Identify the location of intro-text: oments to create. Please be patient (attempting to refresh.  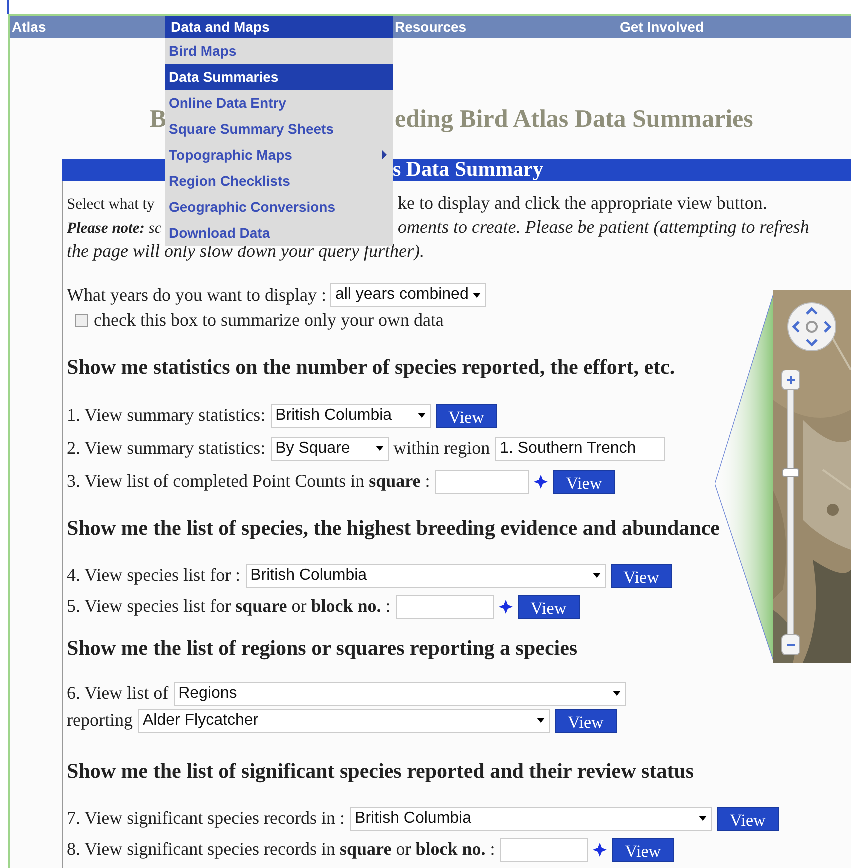
(604, 227).